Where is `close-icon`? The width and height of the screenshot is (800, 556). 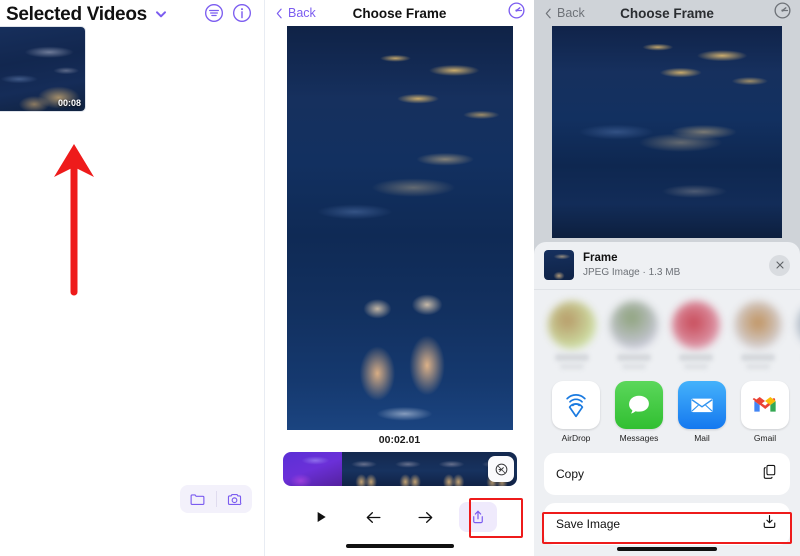
close-icon is located at coordinates (779, 265).